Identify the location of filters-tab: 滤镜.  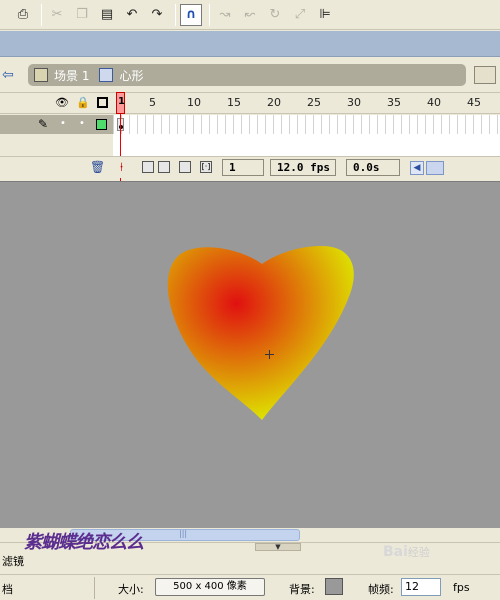
(13, 561).